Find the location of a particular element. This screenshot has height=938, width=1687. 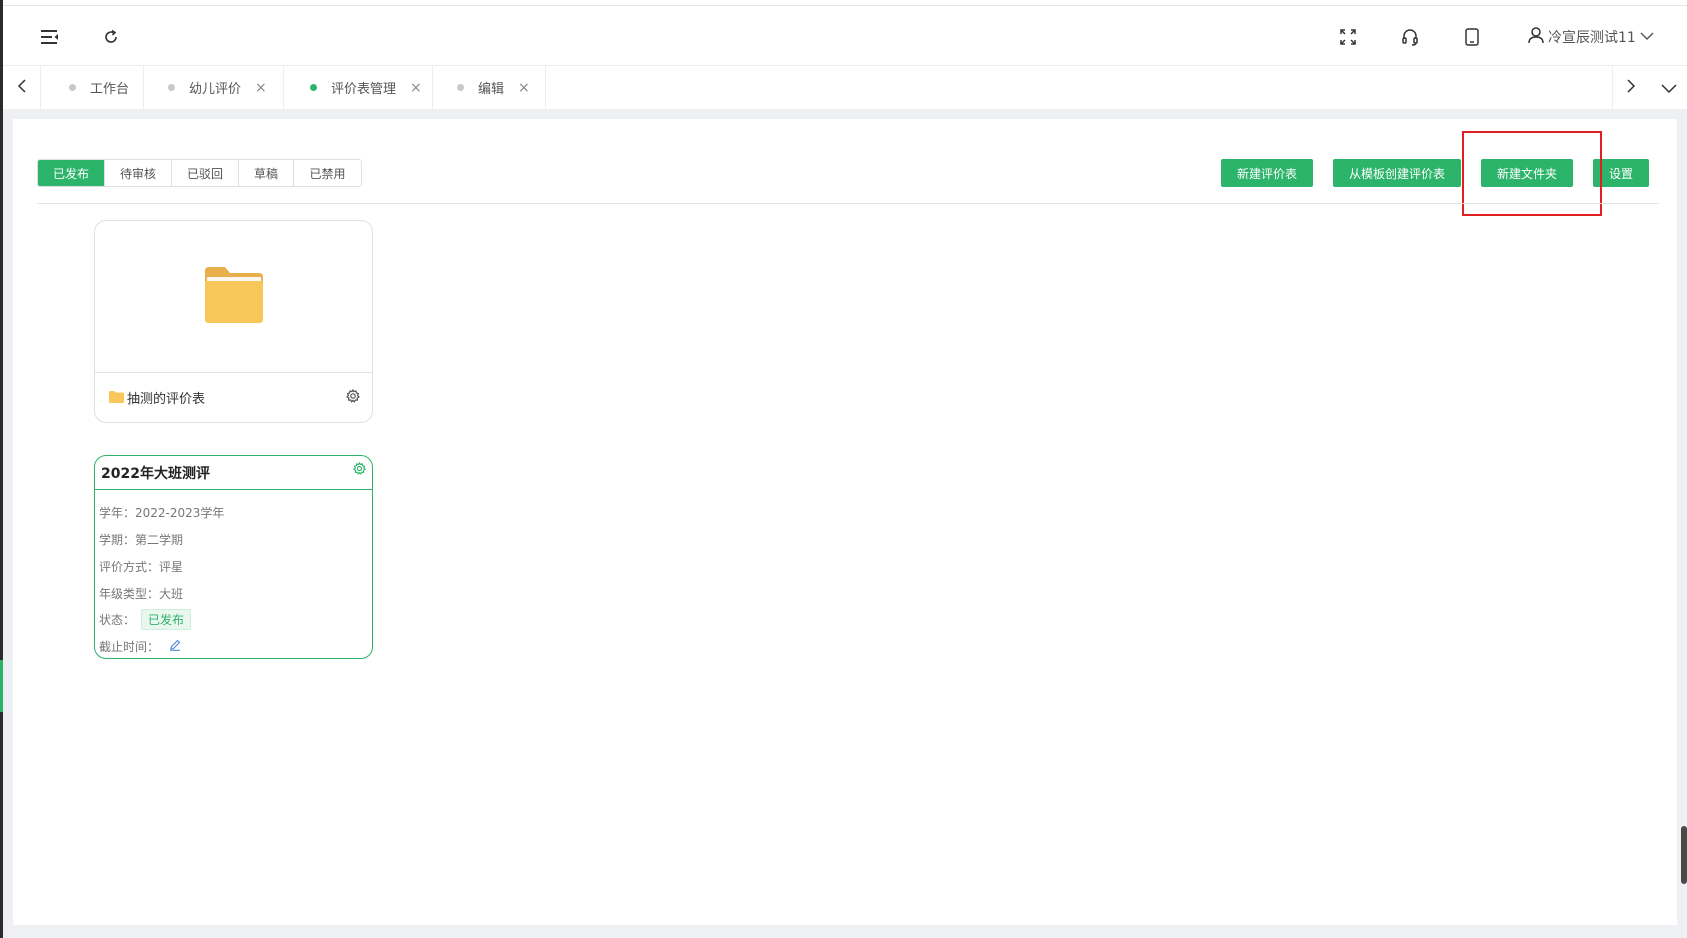

folder-icon is located at coordinates (234, 297).